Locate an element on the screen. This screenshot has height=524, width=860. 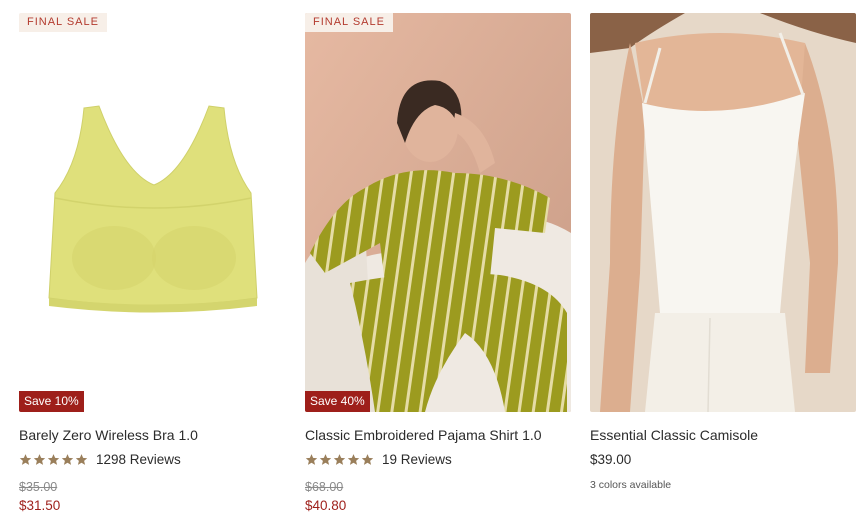
original-price: $68.00 is located at coordinates (324, 487).